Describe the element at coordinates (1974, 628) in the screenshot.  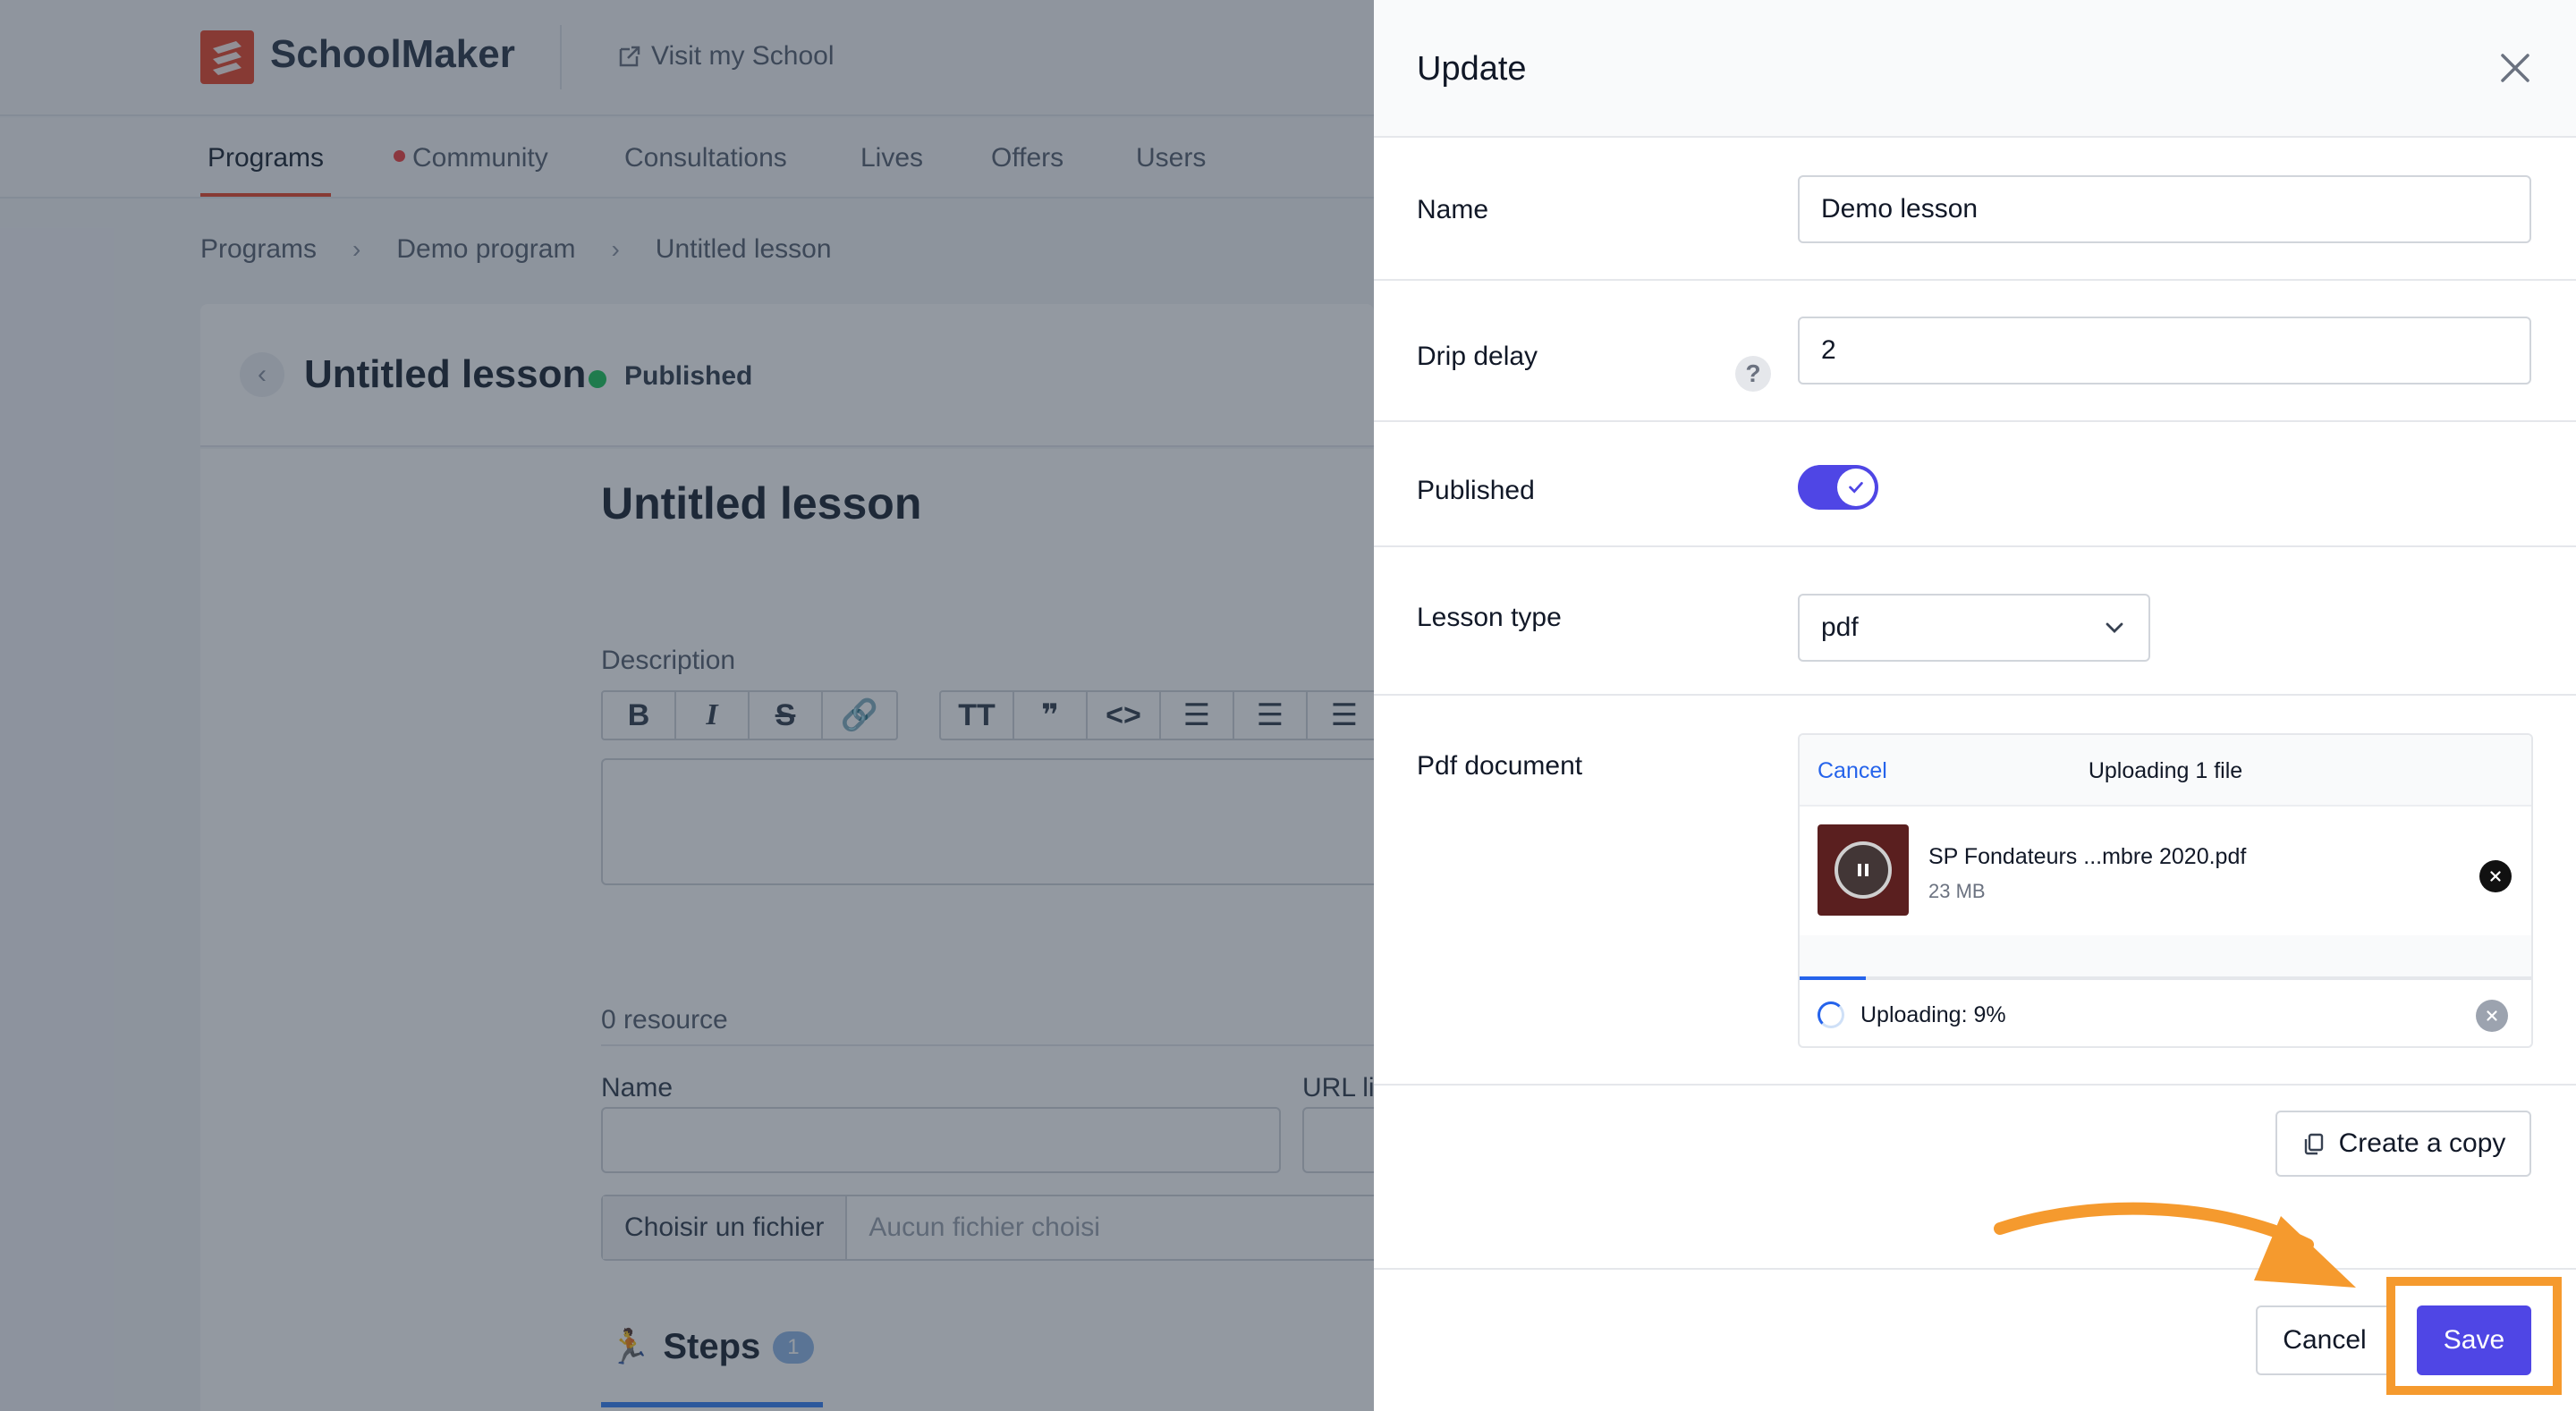
I see `lesson-type-select: pdf` at that location.